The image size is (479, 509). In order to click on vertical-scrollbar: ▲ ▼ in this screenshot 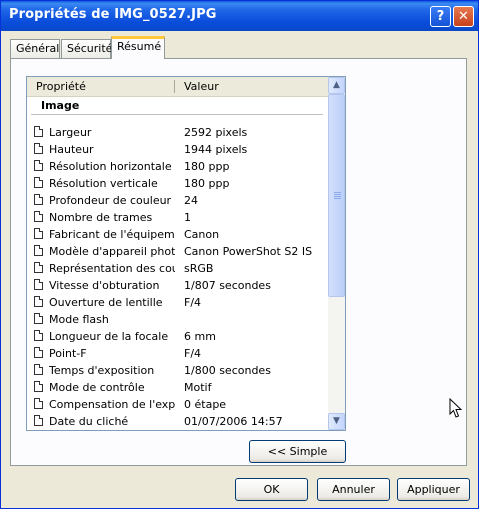, I will do `click(336, 253)`.